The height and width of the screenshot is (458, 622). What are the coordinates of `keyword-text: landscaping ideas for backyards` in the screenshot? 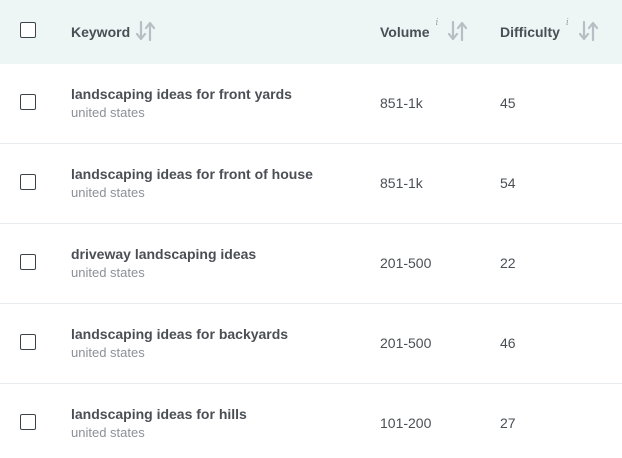 It's located at (179, 334).